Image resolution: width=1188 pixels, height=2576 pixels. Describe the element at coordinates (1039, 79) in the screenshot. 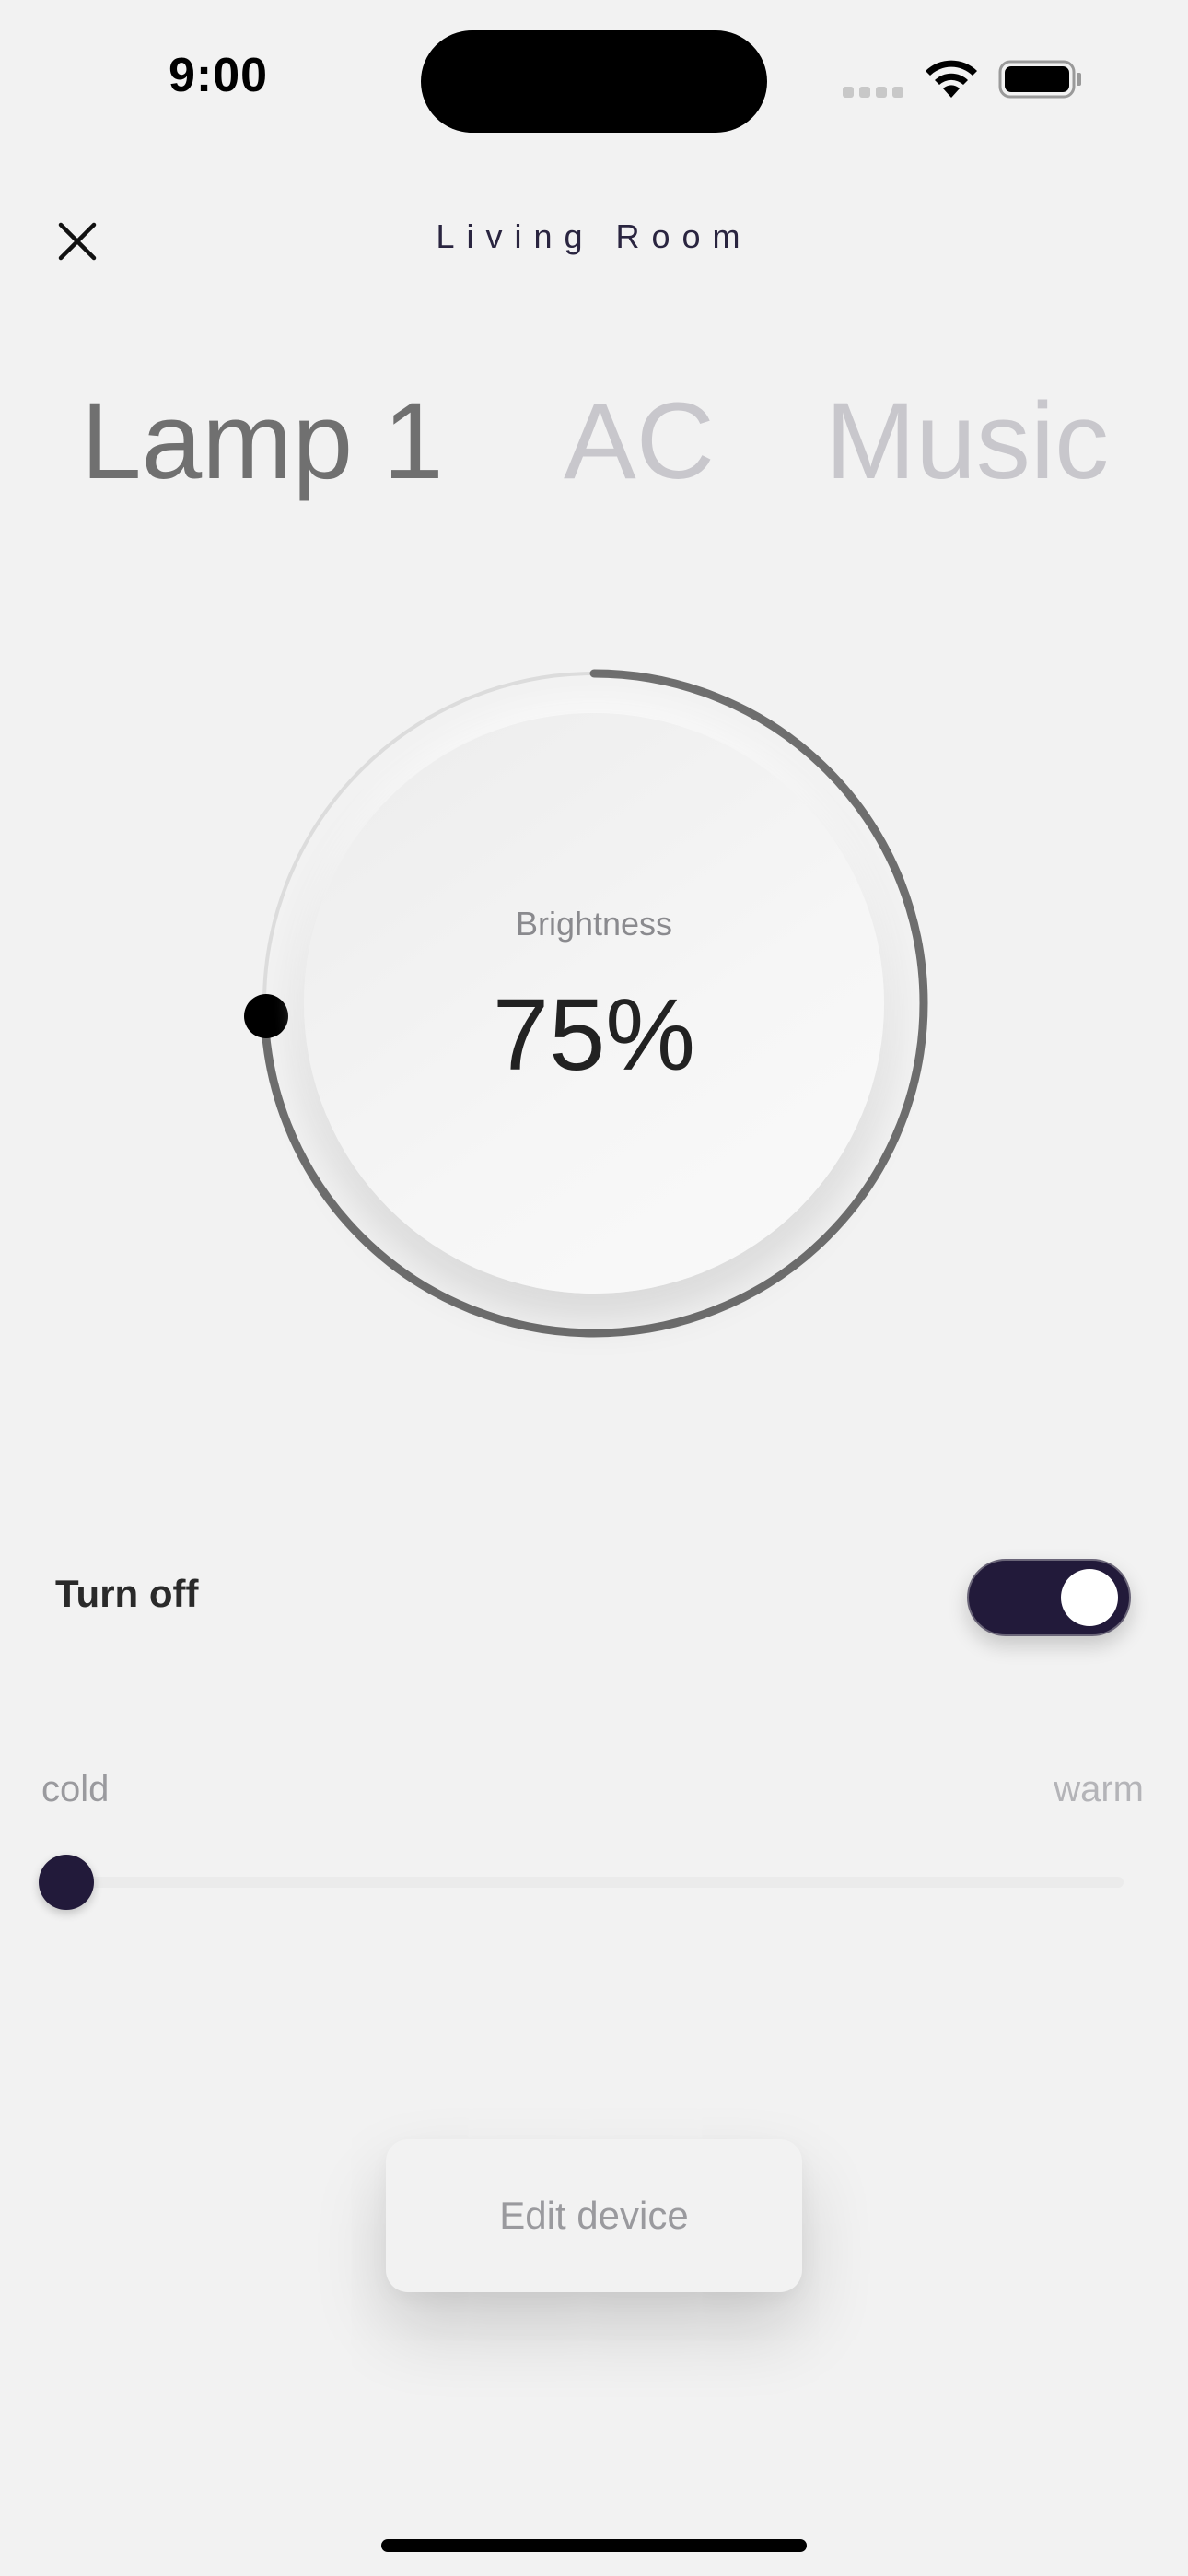

I see `battery-icon` at that location.